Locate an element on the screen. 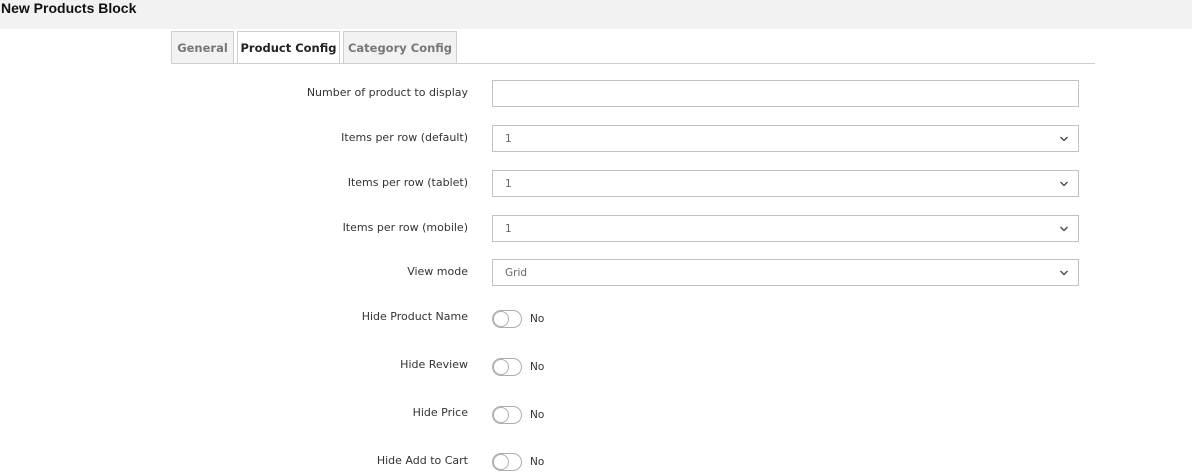 The image size is (1192, 473). items-per-row-mobile-select: 1 is located at coordinates (785, 228).